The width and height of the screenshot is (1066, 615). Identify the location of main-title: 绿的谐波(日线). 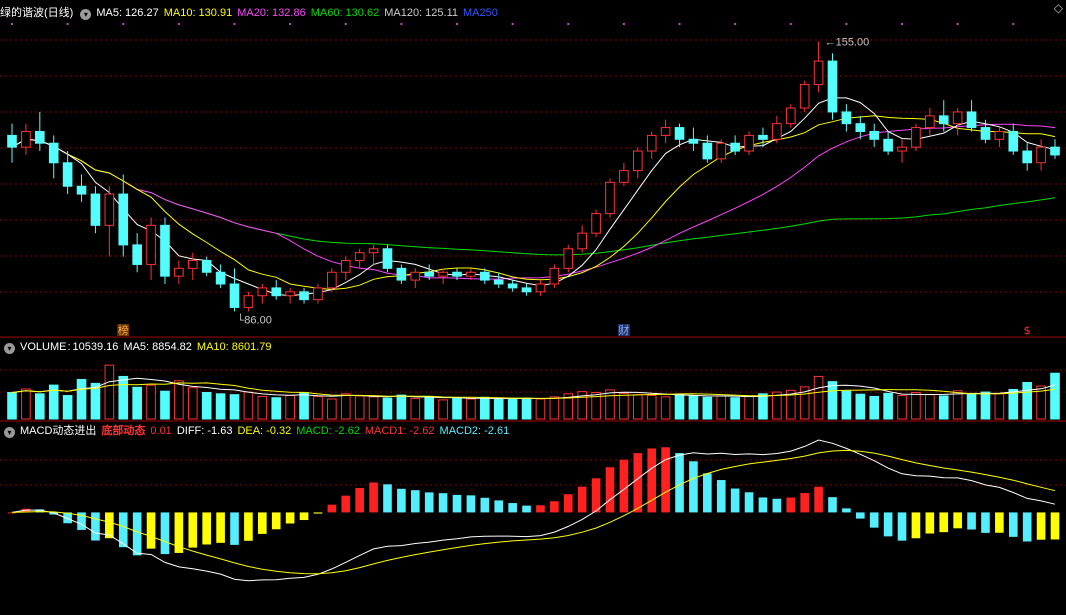
(37, 13).